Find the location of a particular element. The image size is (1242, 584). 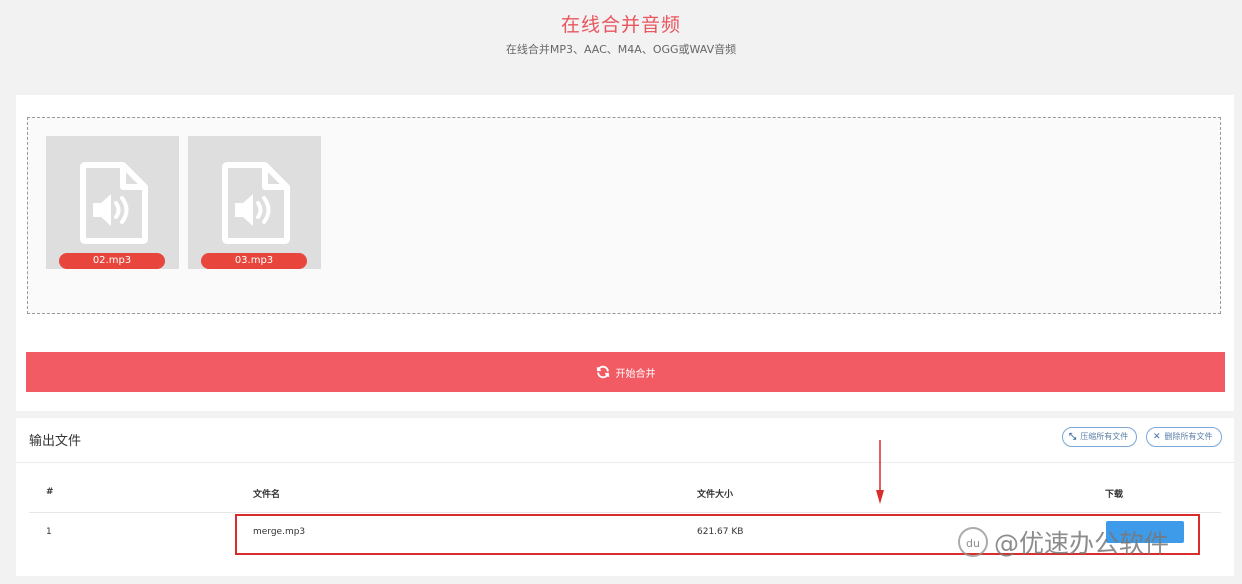

row-filename: merge.mp3 is located at coordinates (279, 532).